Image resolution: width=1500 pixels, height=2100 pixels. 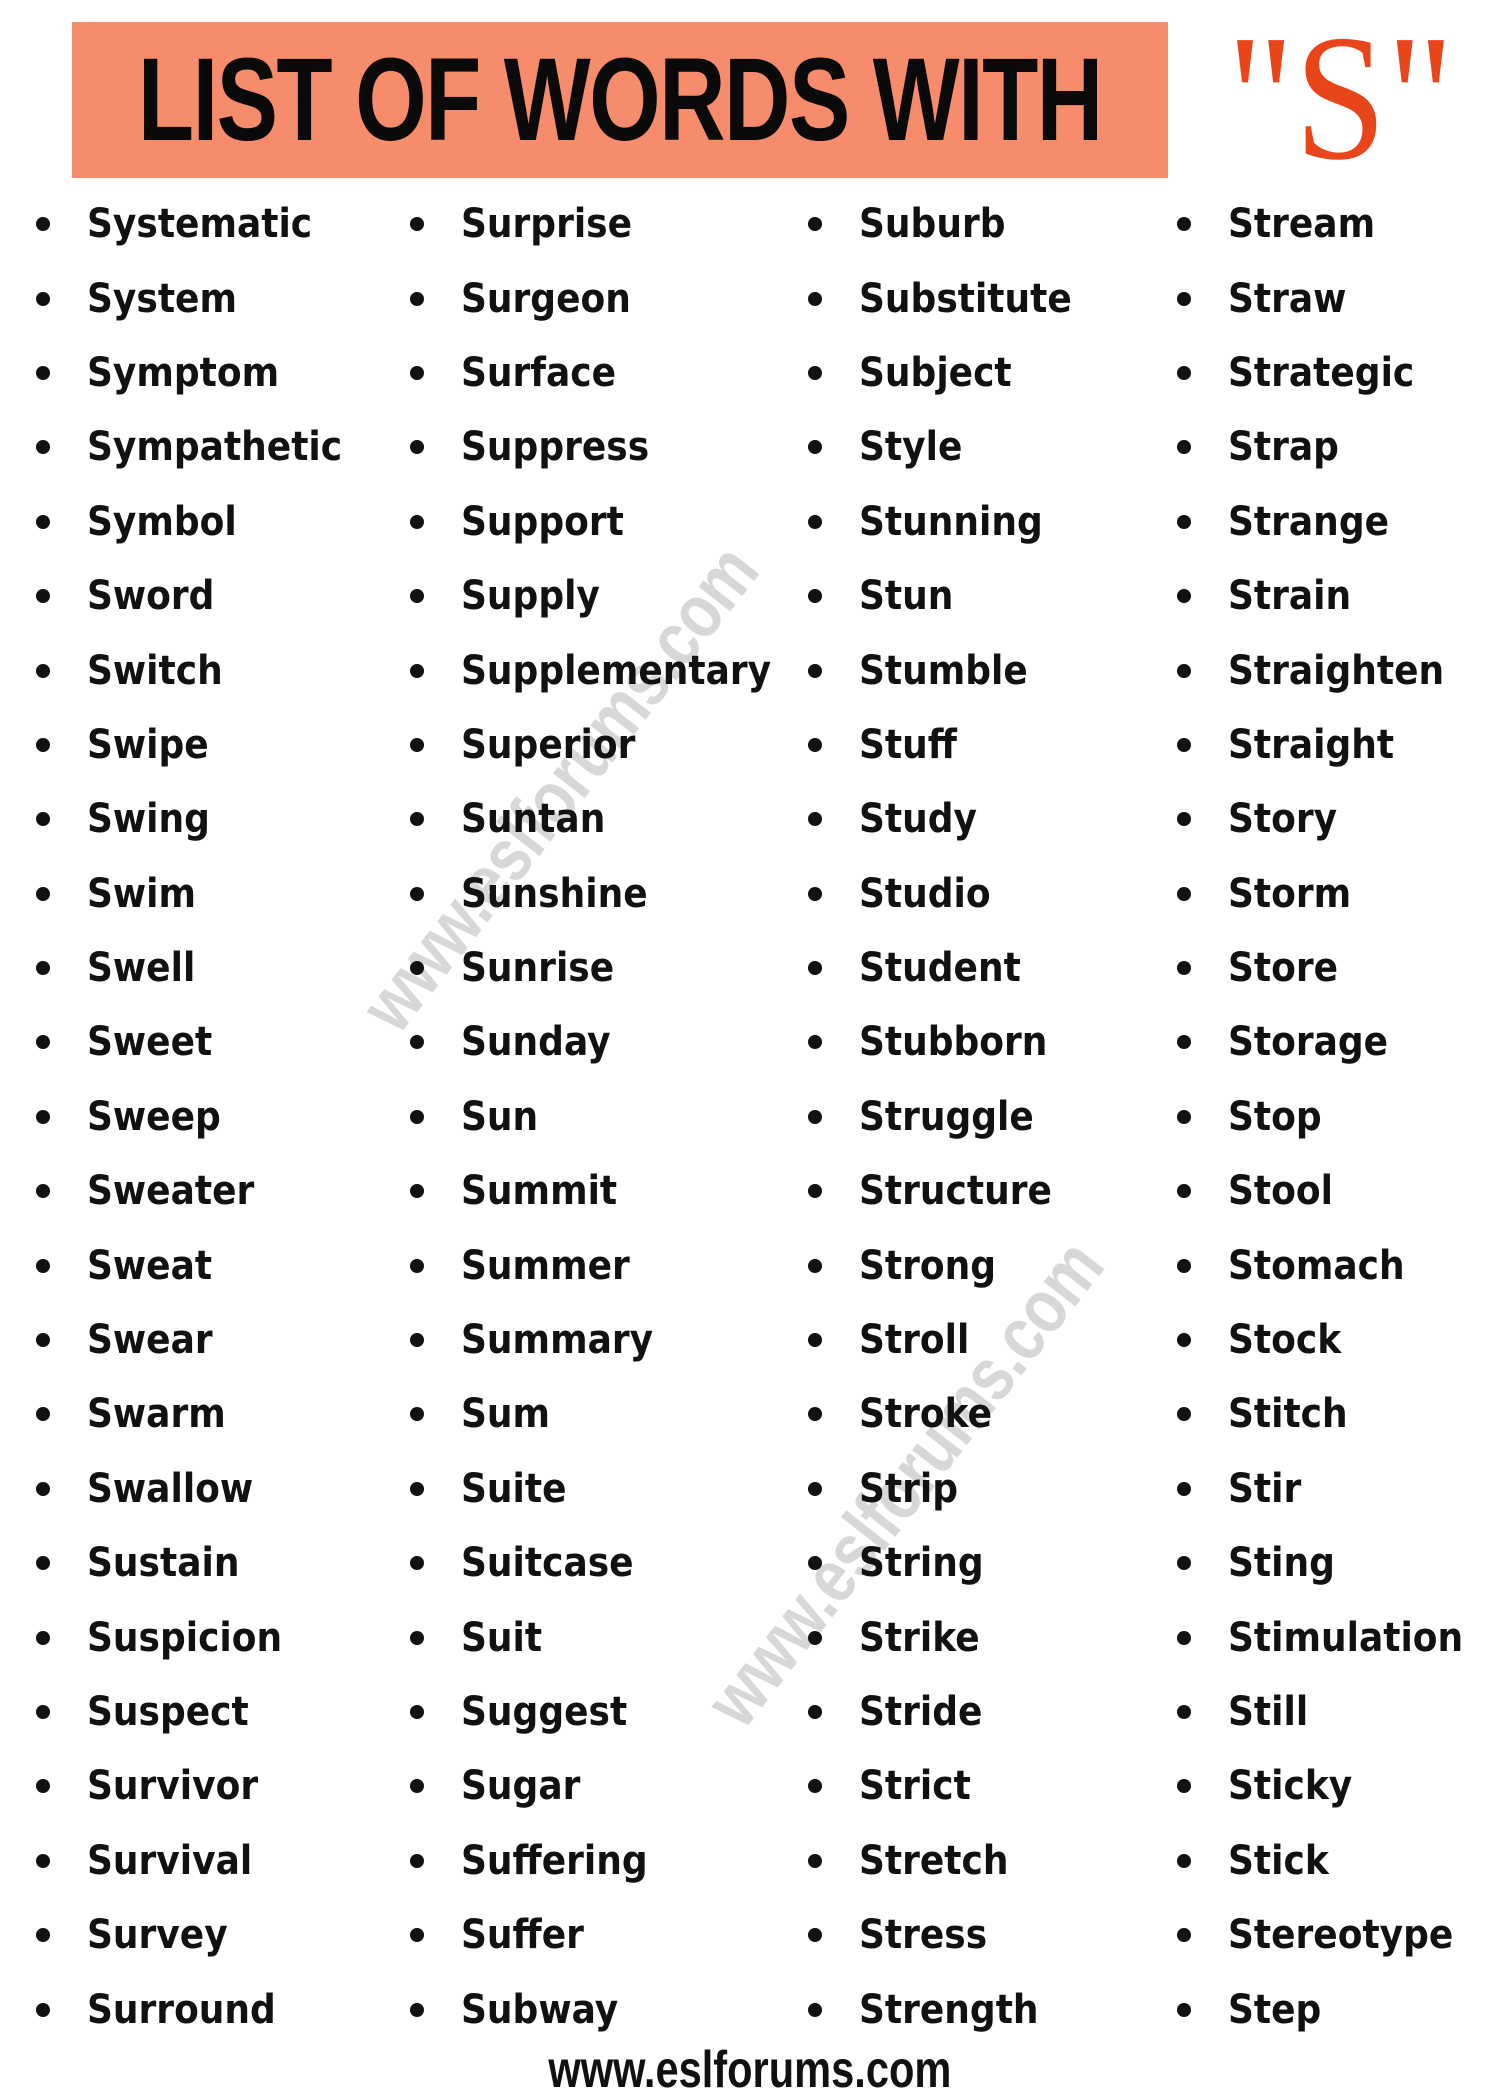 I want to click on word: Swell, so click(x=141, y=968).